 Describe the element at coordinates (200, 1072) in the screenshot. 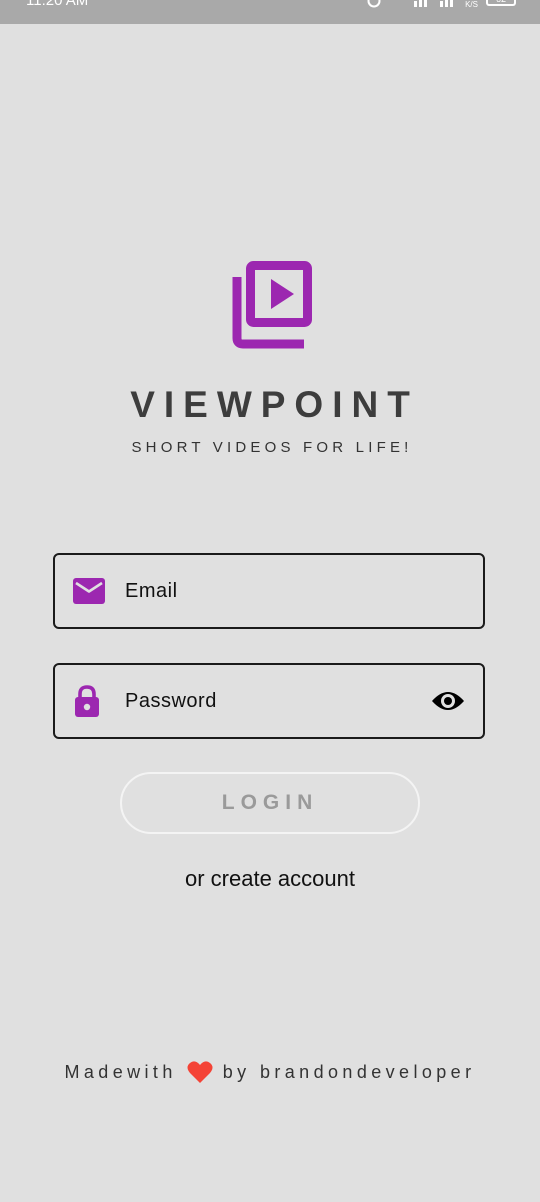

I see `heart-icon` at that location.